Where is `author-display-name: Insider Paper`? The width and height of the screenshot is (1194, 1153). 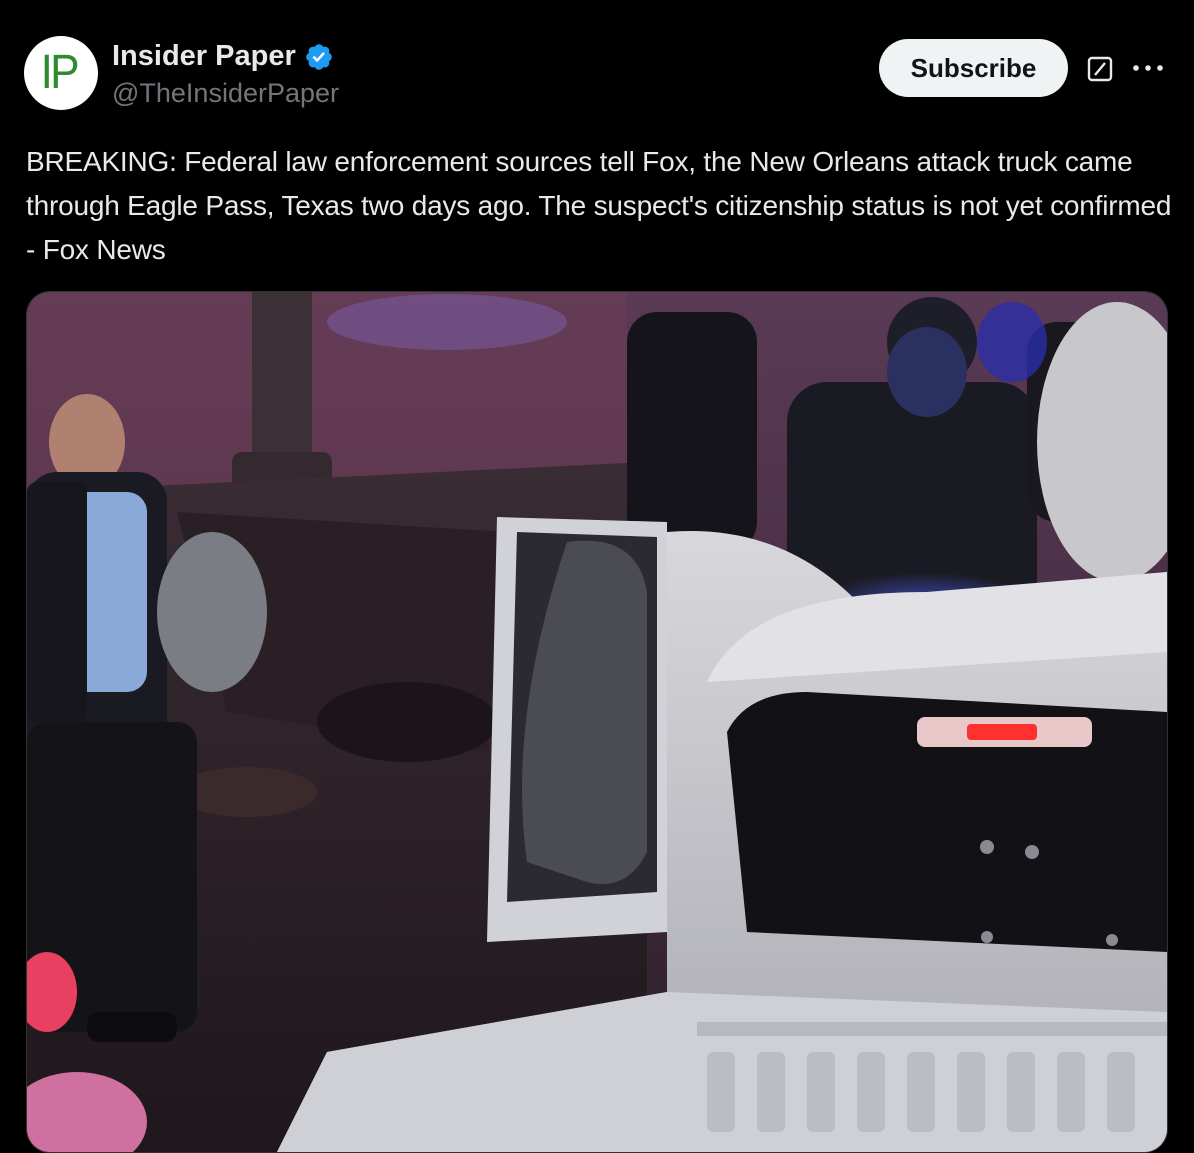
author-display-name: Insider Paper is located at coordinates (204, 56).